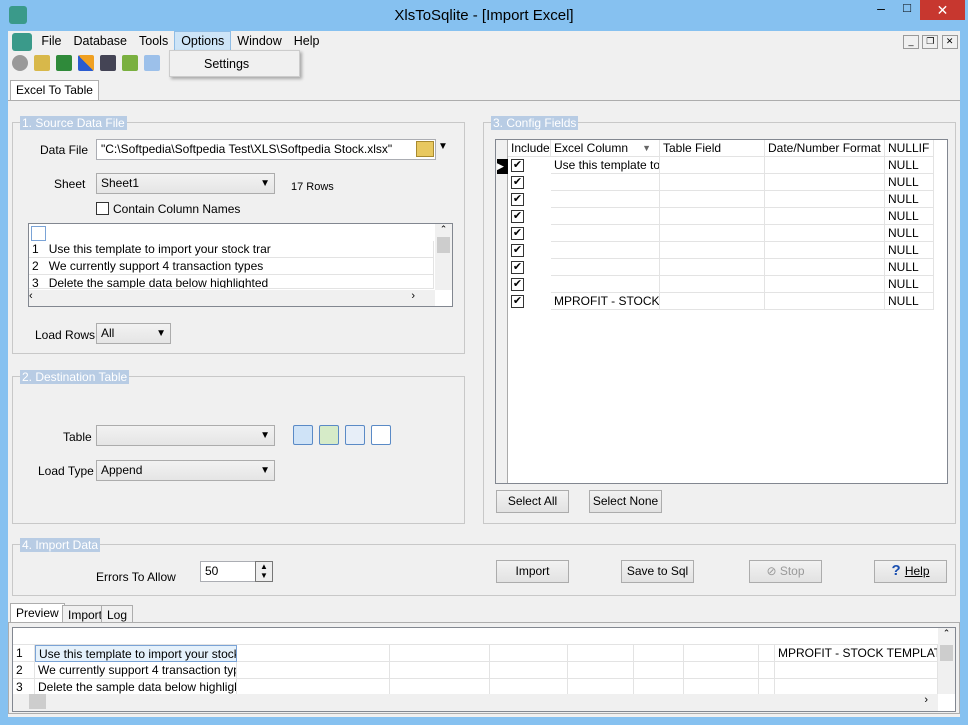 The width and height of the screenshot is (968, 725). What do you see at coordinates (51, 41) in the screenshot?
I see `menu-file: File` at bounding box center [51, 41].